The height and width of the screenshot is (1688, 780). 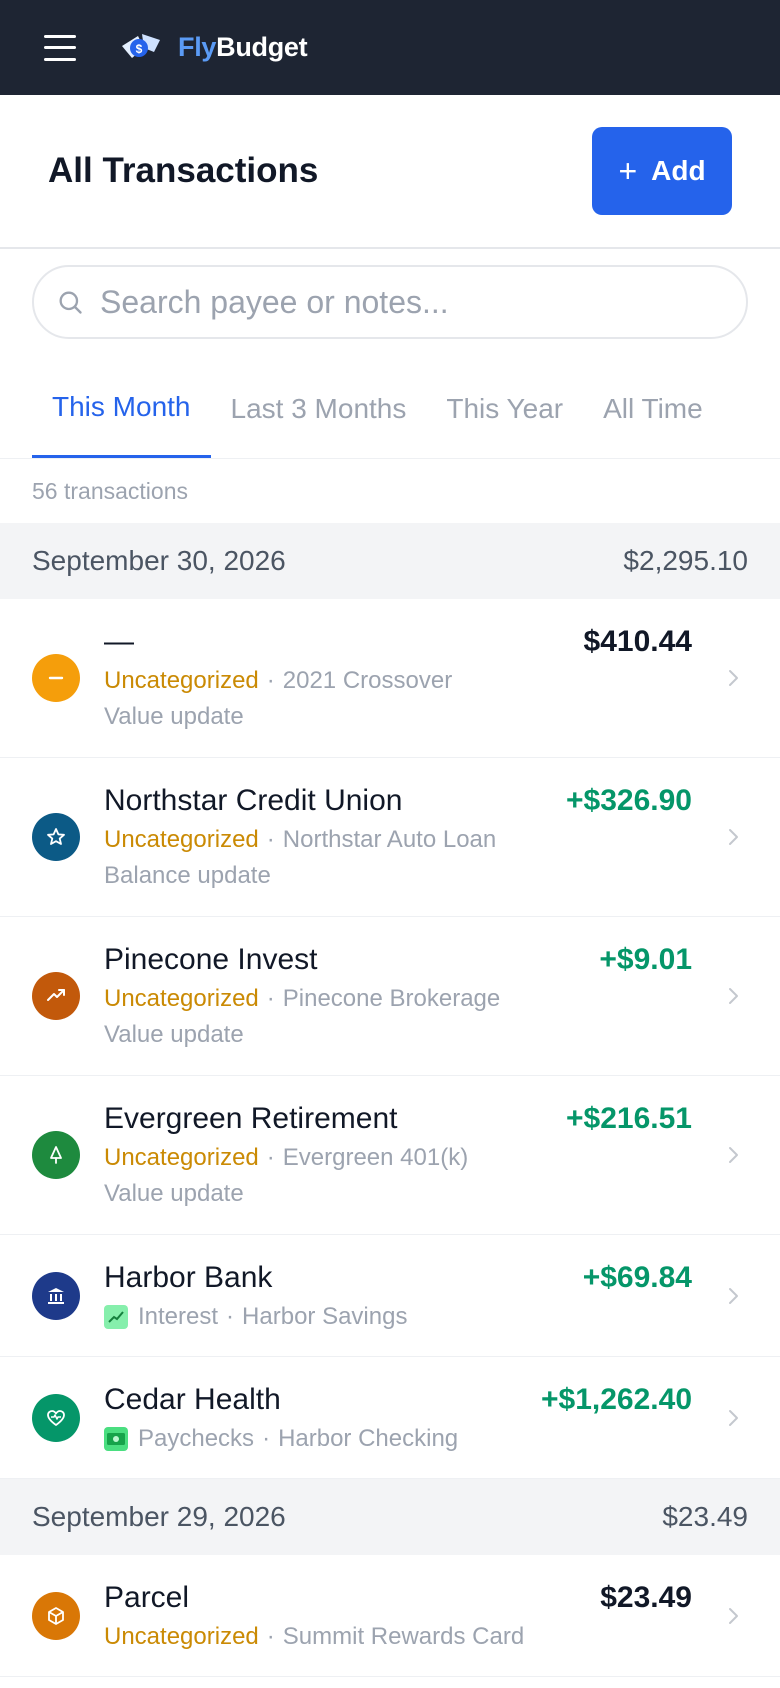 What do you see at coordinates (390, 172) in the screenshot?
I see `page-header: All Transactions + Add` at bounding box center [390, 172].